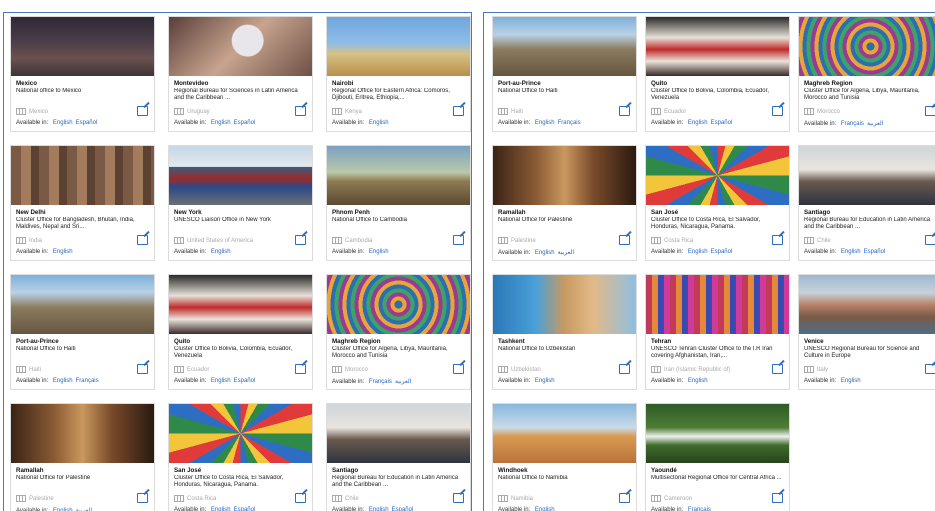 This screenshot has height=511, width=935. What do you see at coordinates (564, 469) in the screenshot?
I see `office-name: Windhoek` at bounding box center [564, 469].